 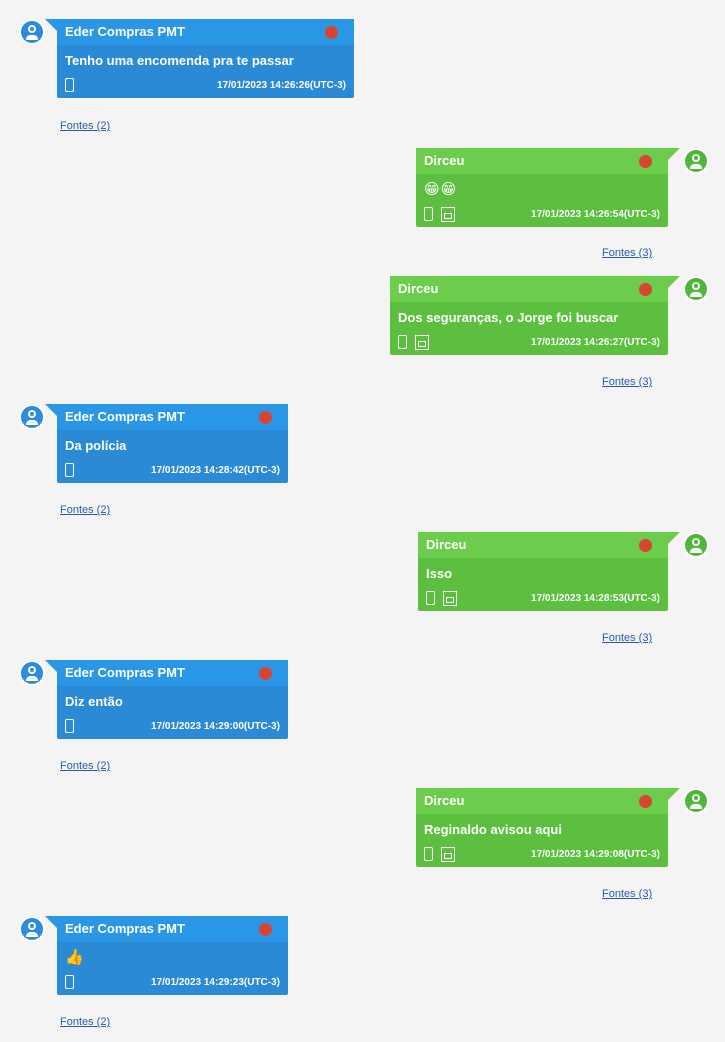 I want to click on message-timestamp: 17/01/2023 14:26:26(UTC-3), so click(x=281, y=85).